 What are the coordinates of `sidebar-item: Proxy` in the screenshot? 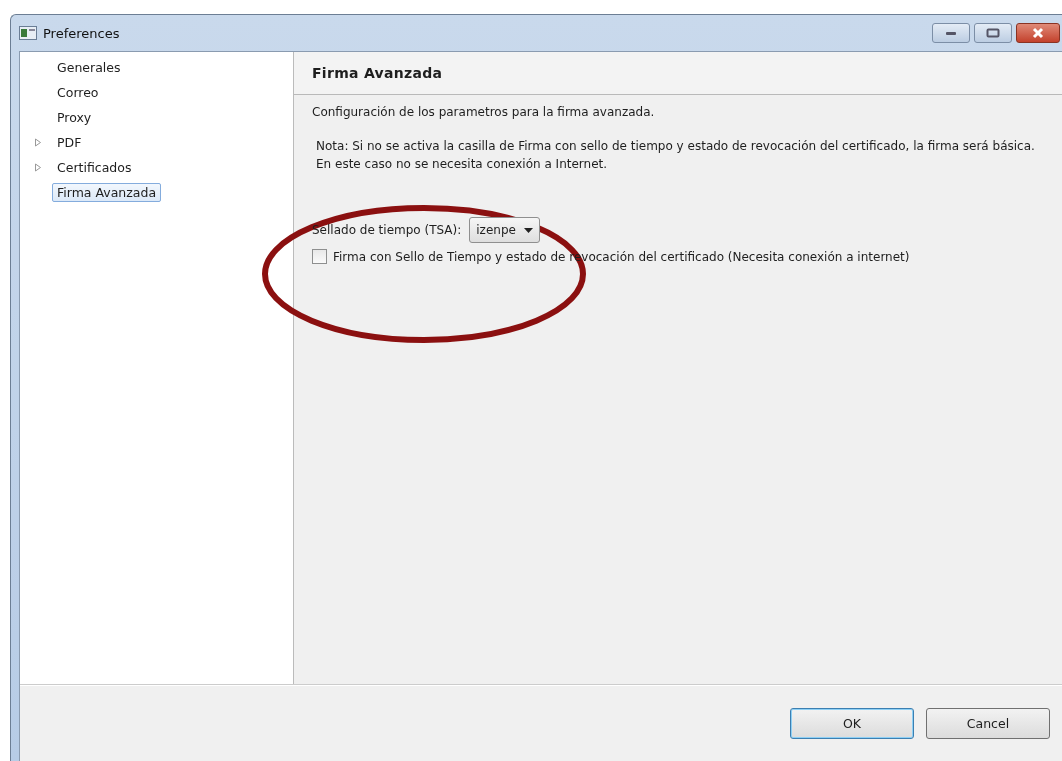 It's located at (74, 117).